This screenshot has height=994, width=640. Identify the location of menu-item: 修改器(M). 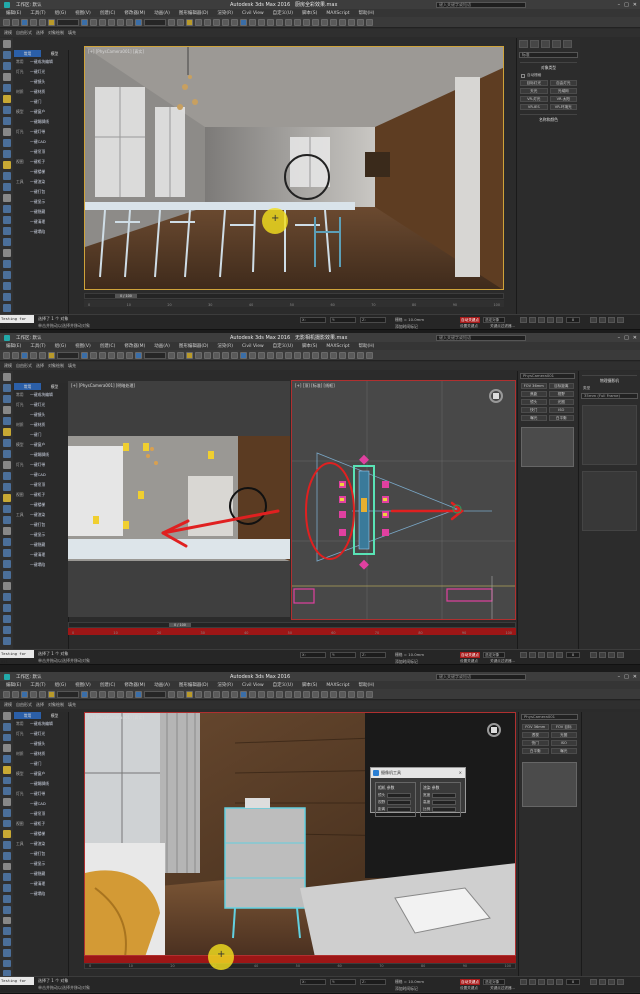
(134, 346).